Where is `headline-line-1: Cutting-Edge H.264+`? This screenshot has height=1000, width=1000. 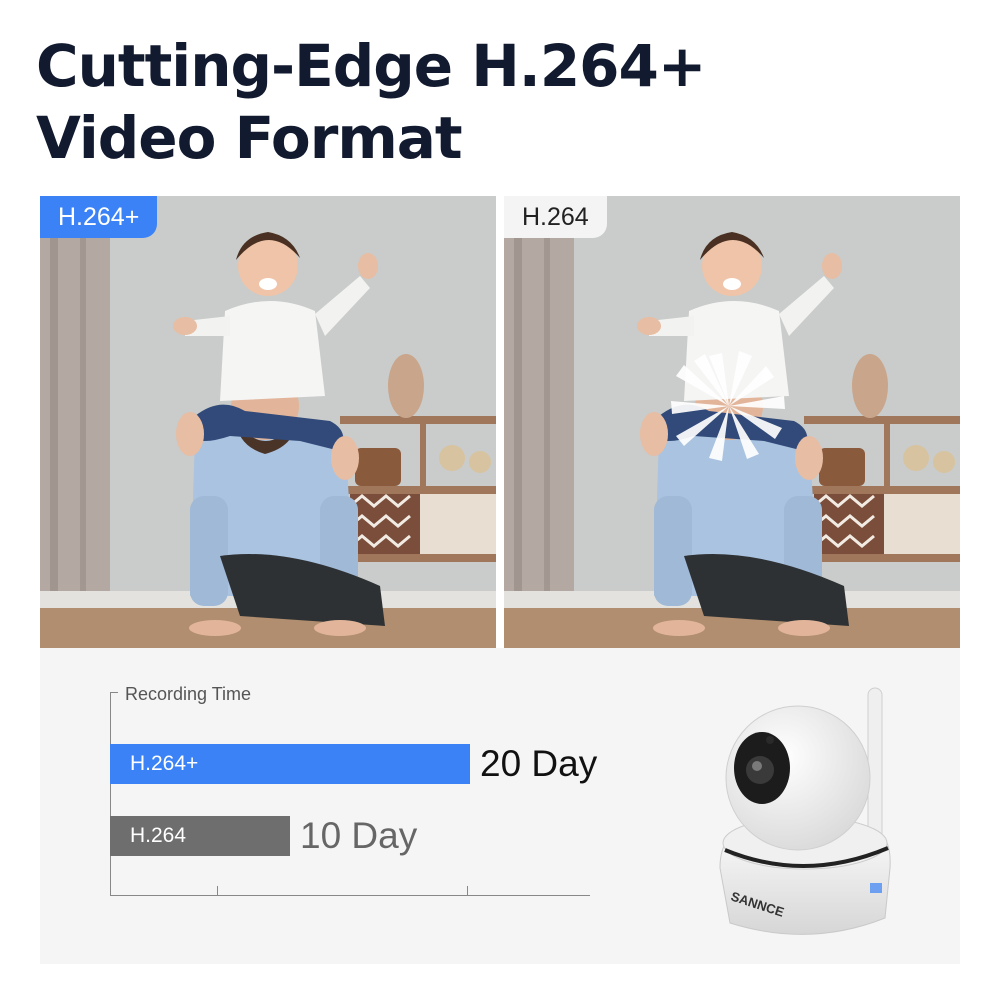
headline-line-1: Cutting-Edge H.264+ is located at coordinates (371, 66).